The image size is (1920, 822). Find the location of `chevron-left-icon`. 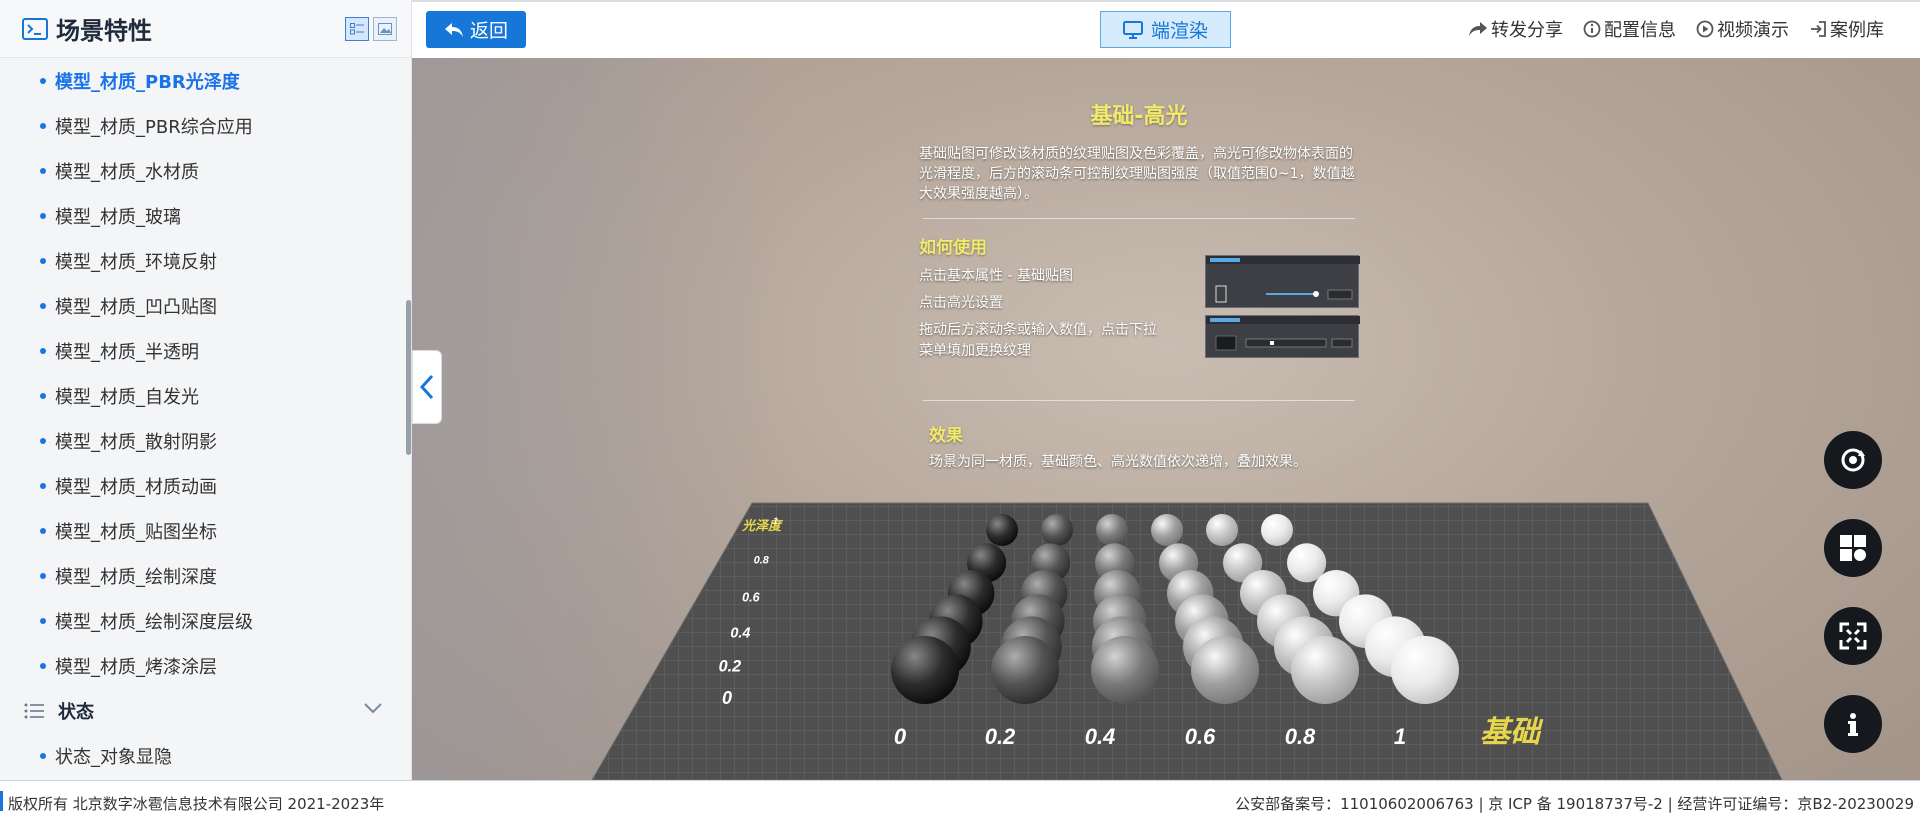

chevron-left-icon is located at coordinates (427, 387).